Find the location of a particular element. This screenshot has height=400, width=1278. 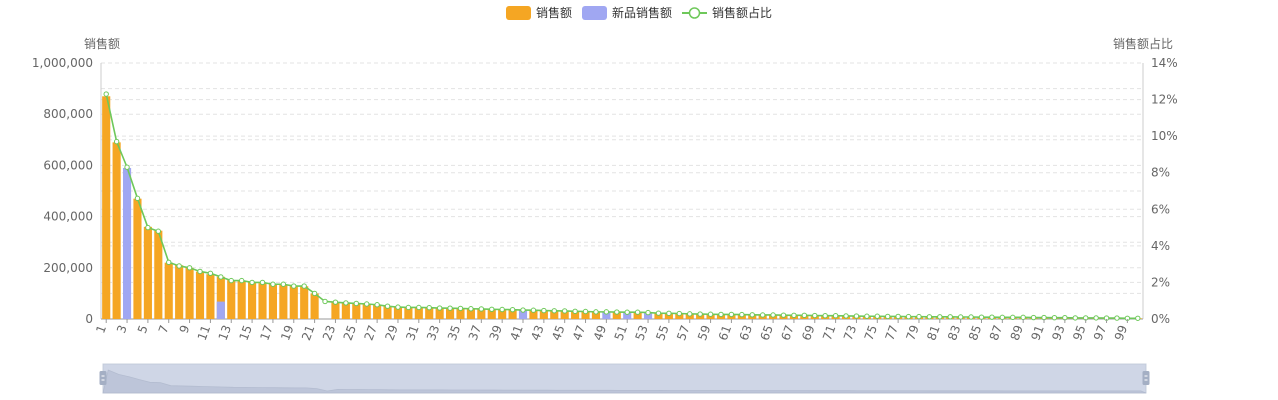

legend-item-ratio: 销售额占比 is located at coordinates (727, 12).